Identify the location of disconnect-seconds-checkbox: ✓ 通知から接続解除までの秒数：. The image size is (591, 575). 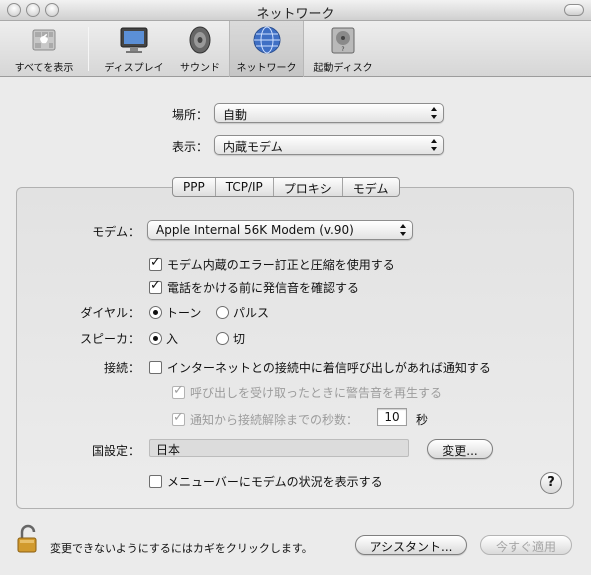
(265, 419).